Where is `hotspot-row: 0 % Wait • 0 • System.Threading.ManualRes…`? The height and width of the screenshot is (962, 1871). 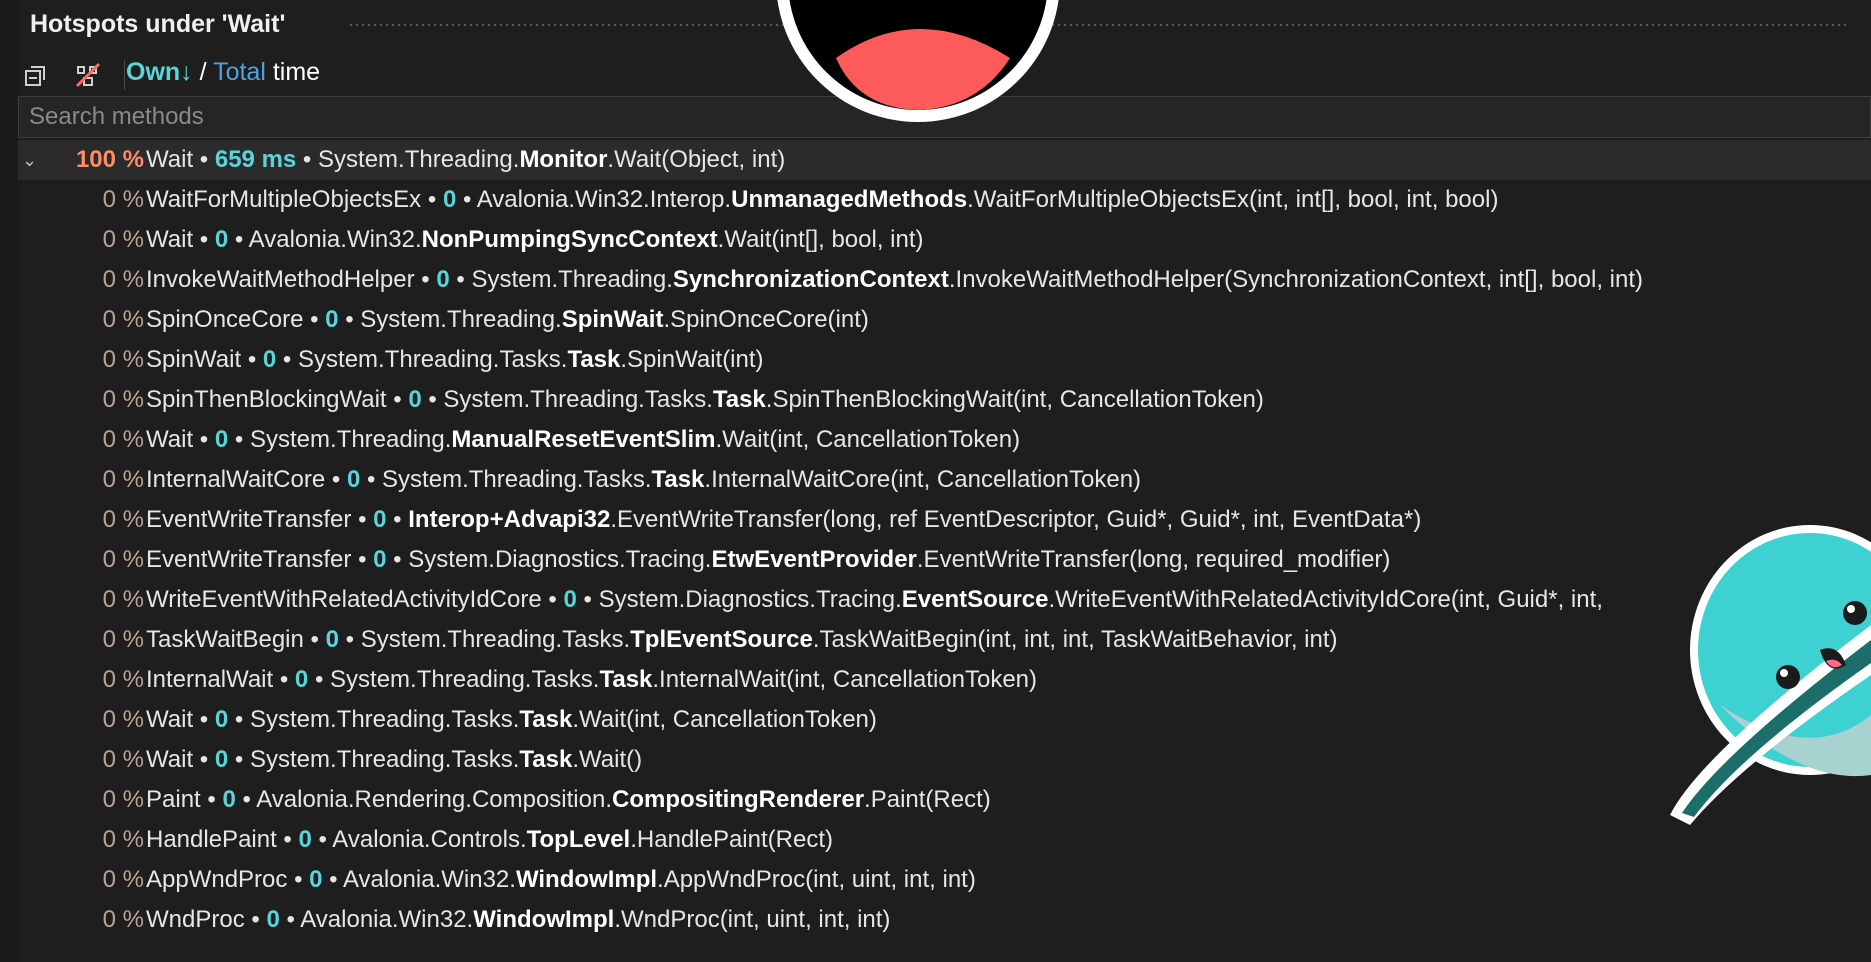 hotspot-row: 0 % Wait • 0 • System.Threading.ManualRes… is located at coordinates (944, 440).